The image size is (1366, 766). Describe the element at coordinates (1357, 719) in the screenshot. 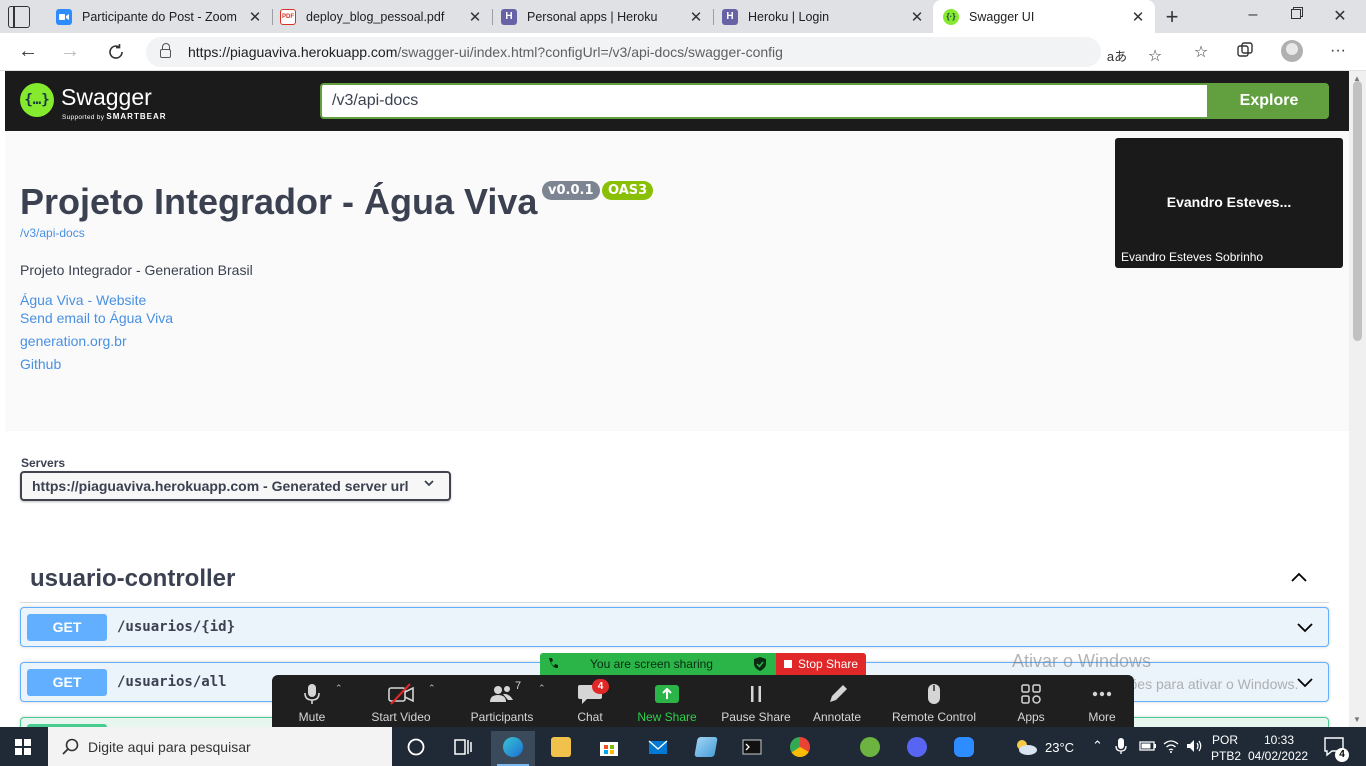

I see `scroll-down-icon: ▼` at that location.